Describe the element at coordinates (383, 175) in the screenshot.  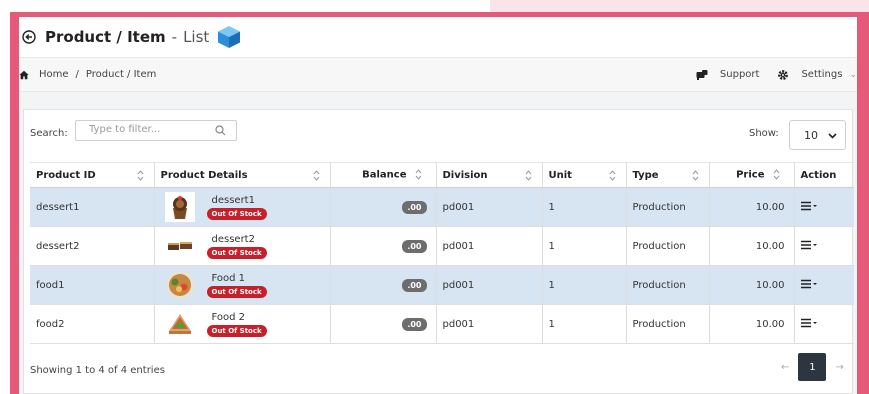
I see `column-balance: Balance` at that location.